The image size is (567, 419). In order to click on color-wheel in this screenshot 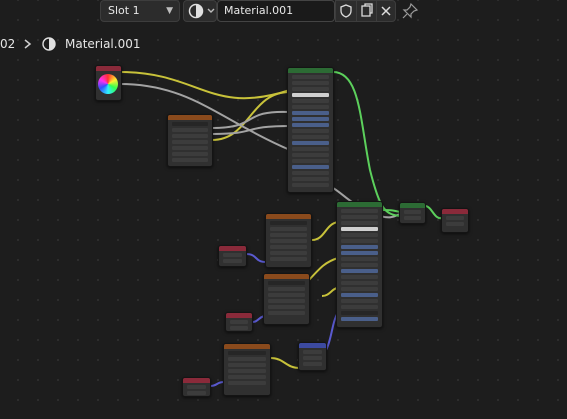, I will do `click(108, 84)`.